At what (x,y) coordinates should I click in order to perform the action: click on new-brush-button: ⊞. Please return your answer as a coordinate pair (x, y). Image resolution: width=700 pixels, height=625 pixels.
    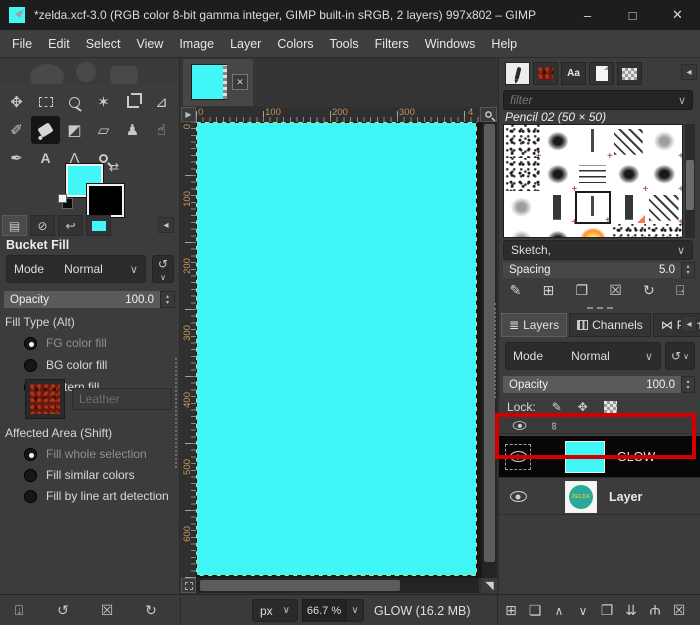
    Looking at the image, I should click on (549, 290).